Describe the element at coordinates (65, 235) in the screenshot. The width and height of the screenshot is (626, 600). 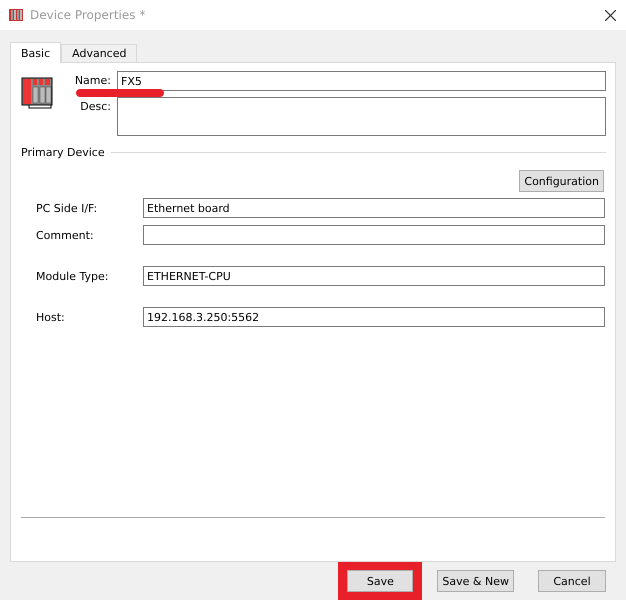
I see `field-label: Comment:` at that location.